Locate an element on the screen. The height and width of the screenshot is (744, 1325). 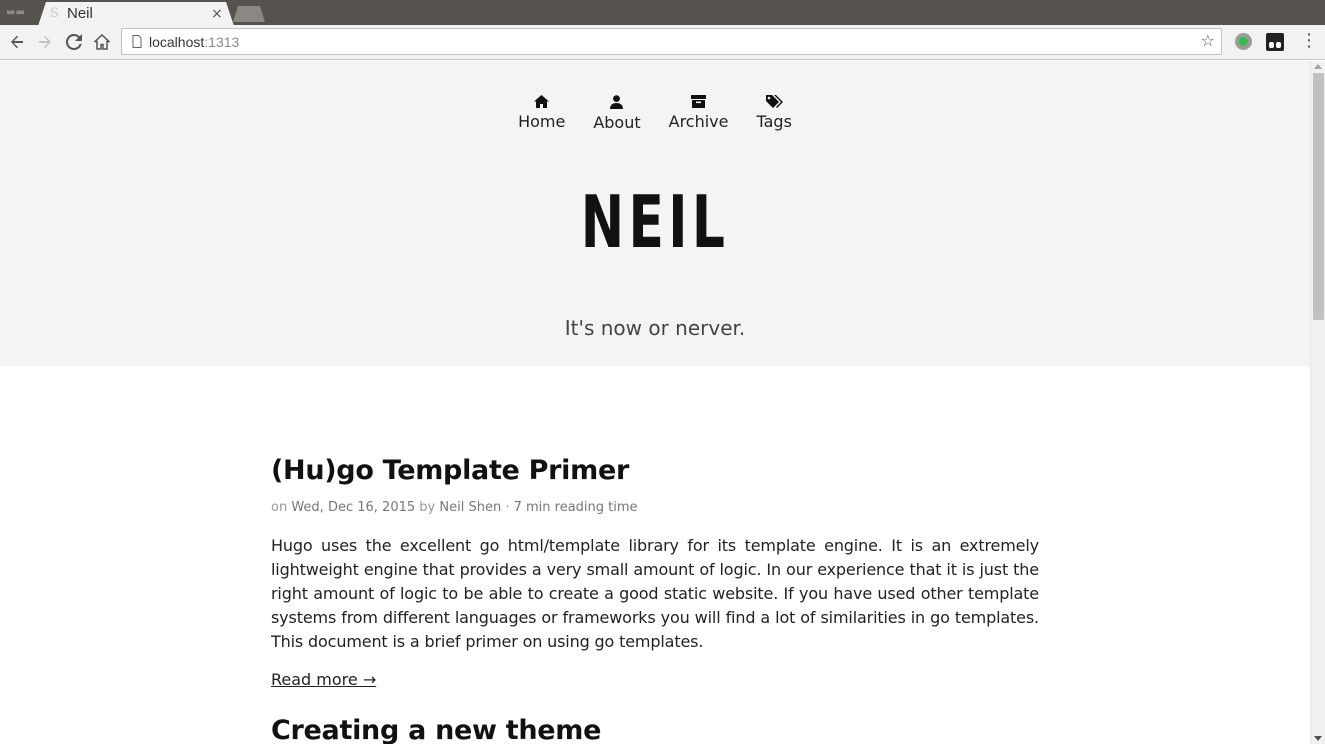
forward-button is located at coordinates (45, 42).